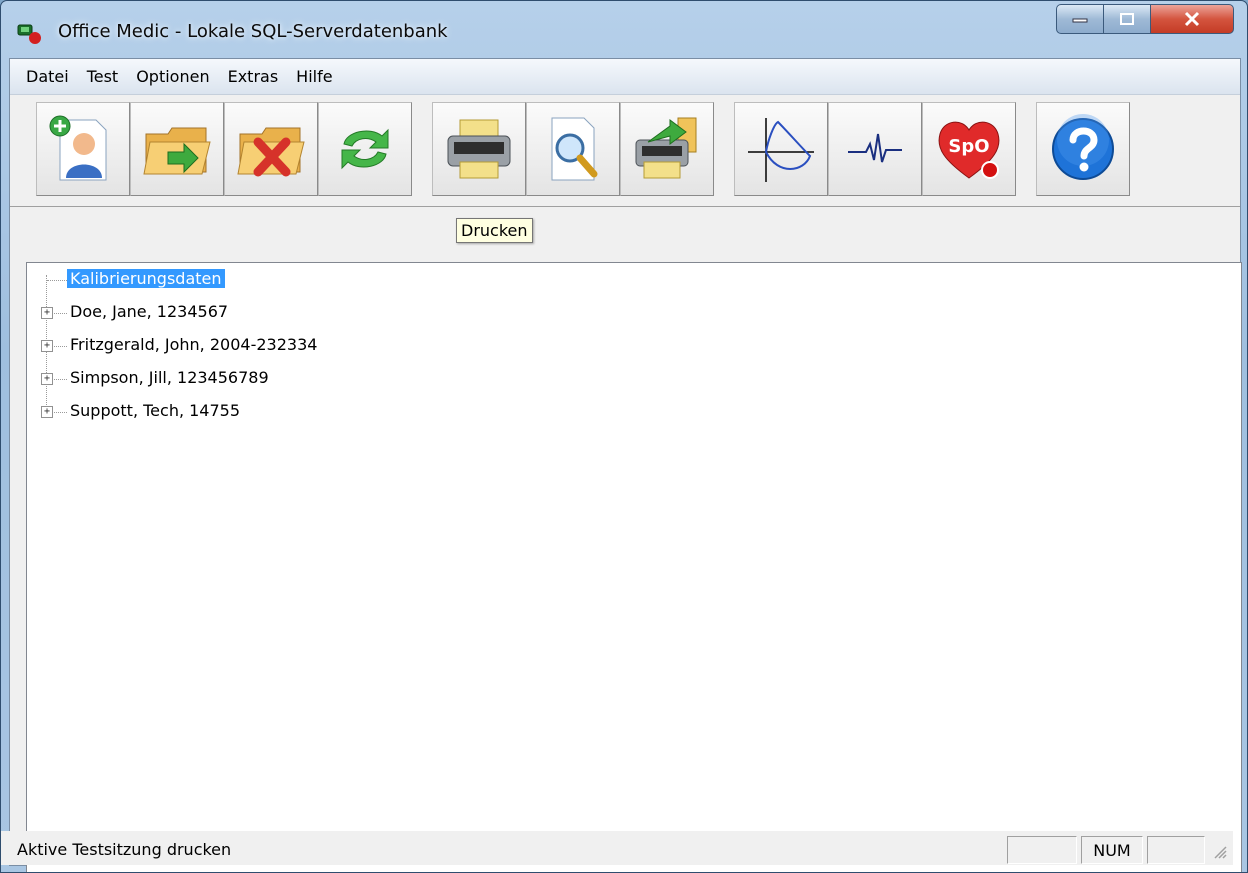 This screenshot has width=1248, height=873. Describe the element at coordinates (1219, 851) in the screenshot. I see `resize-grip-icon` at that location.